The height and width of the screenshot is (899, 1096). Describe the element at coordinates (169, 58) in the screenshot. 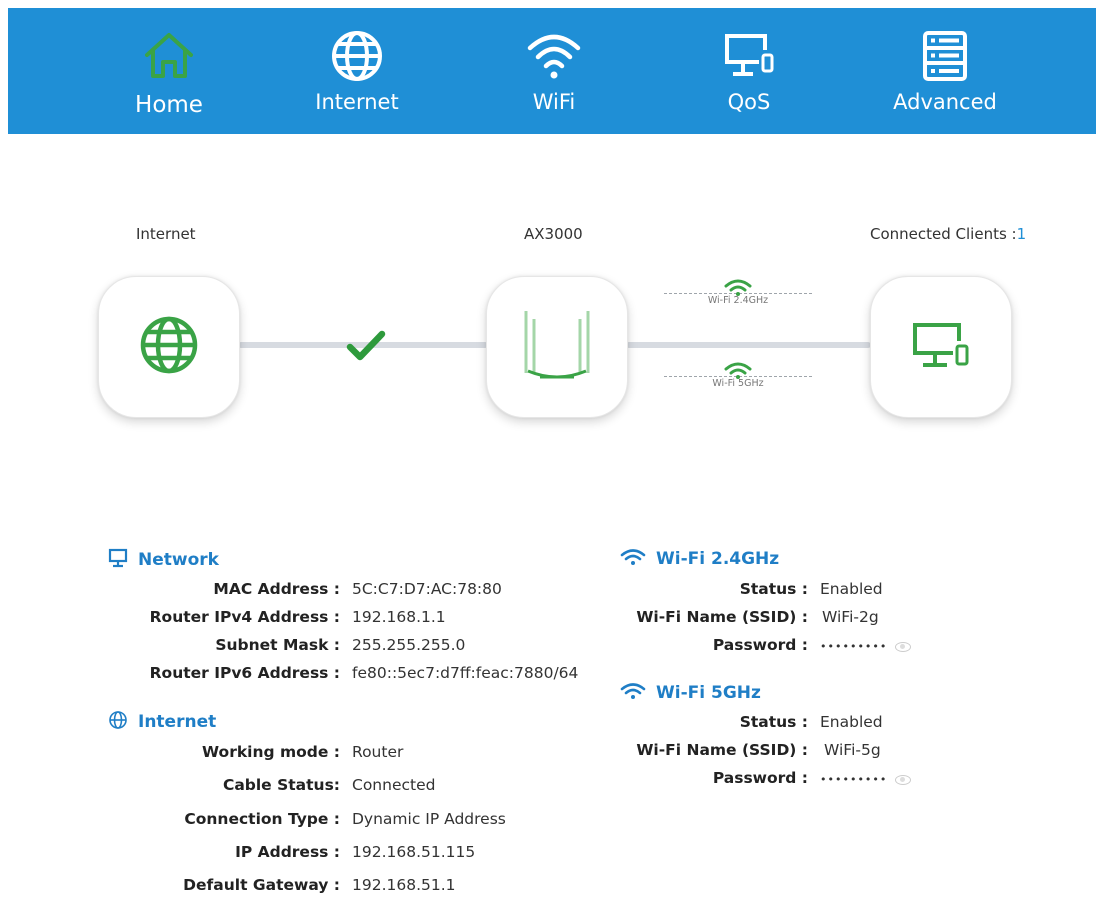

I see `home-icon` at that location.